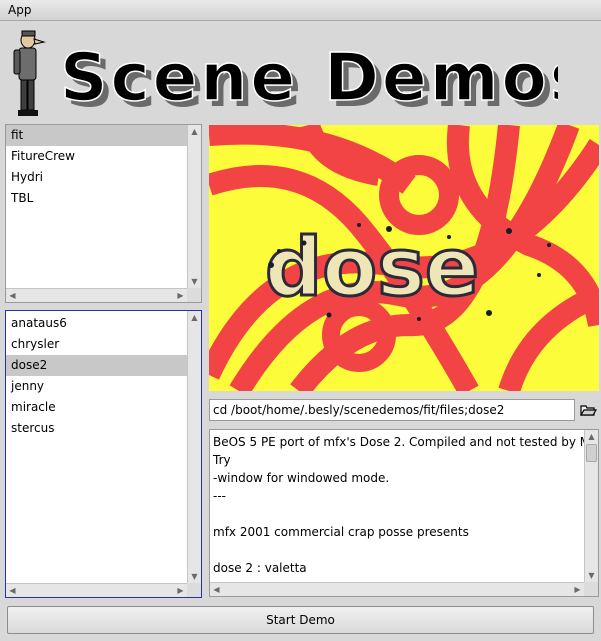 The image size is (601, 641). What do you see at coordinates (96, 156) in the screenshot?
I see `group-item: FitureCrew` at bounding box center [96, 156].